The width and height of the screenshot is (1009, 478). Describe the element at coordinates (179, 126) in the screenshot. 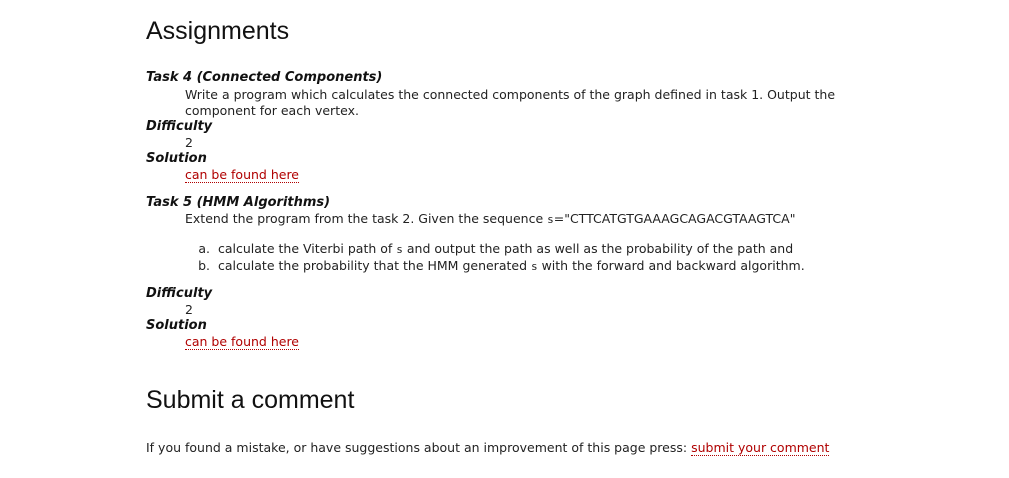

I see `task4-difficulty-label: Difficulty` at that location.